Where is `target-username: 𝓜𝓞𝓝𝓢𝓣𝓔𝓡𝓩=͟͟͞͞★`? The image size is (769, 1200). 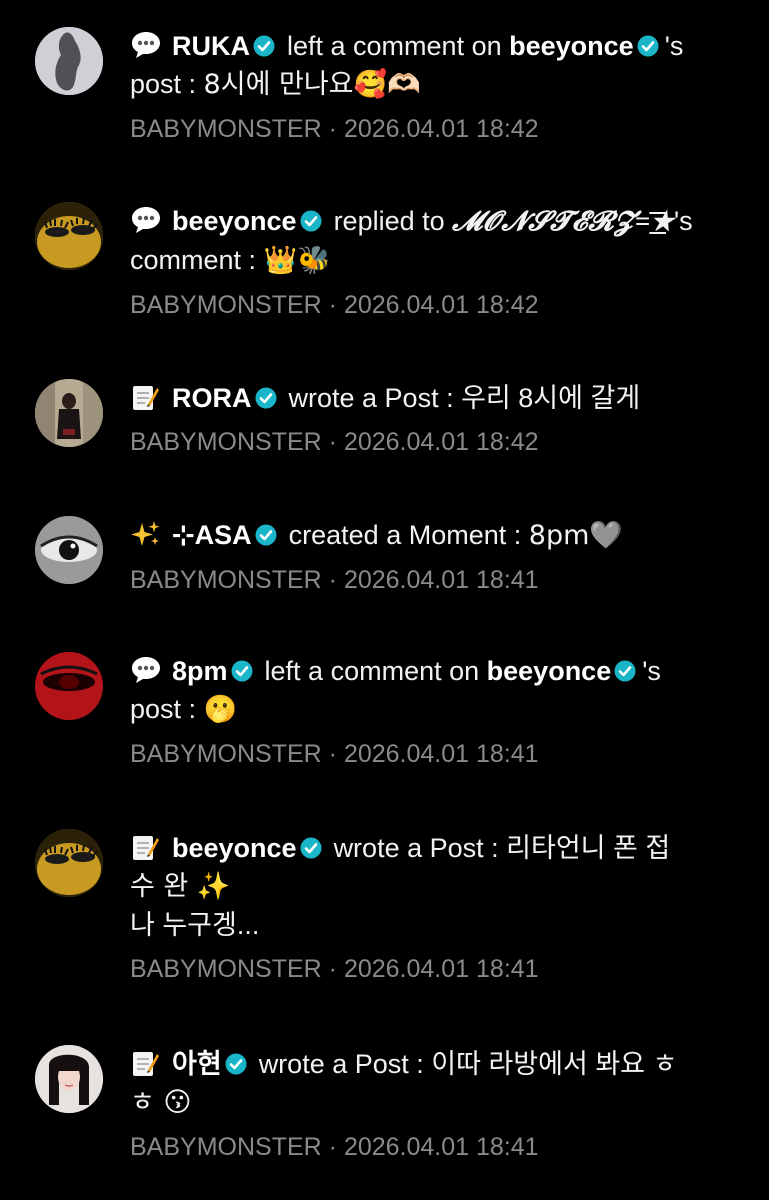
target-username: 𝓜𝓞𝓝𝓢𝓣𝓔𝓡𝓩=͟͟͞͞★ is located at coordinates (563, 221).